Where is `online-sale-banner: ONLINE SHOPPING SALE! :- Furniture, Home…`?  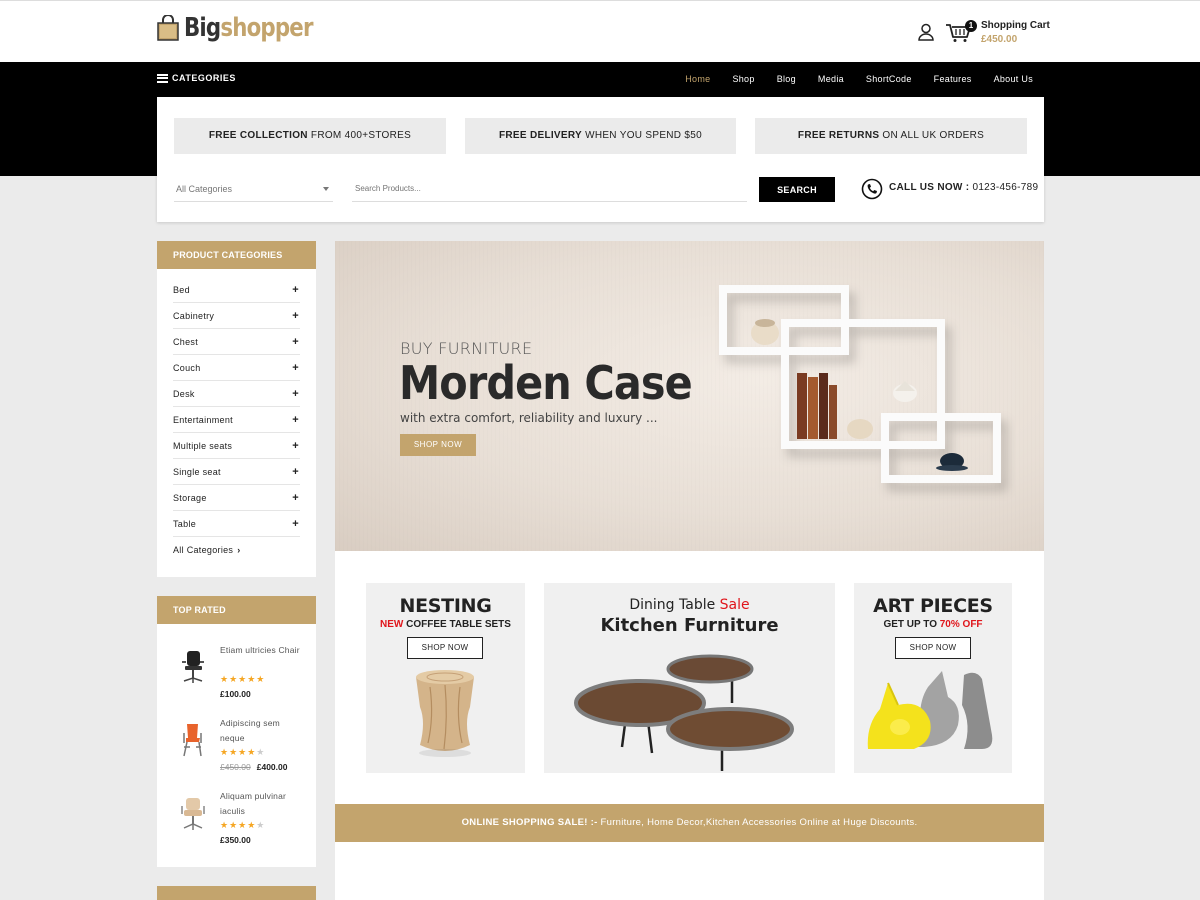 online-sale-banner: ONLINE SHOPPING SALE! :- Furniture, Home… is located at coordinates (689, 823).